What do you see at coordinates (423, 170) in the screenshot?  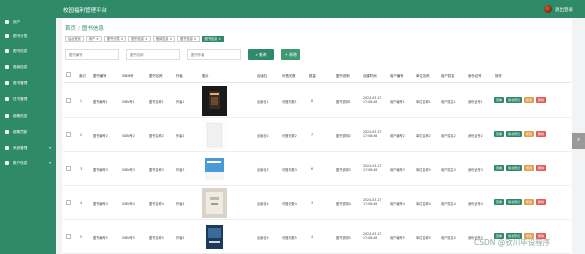 I see `cell-unit: 单位名称3` at bounding box center [423, 170].